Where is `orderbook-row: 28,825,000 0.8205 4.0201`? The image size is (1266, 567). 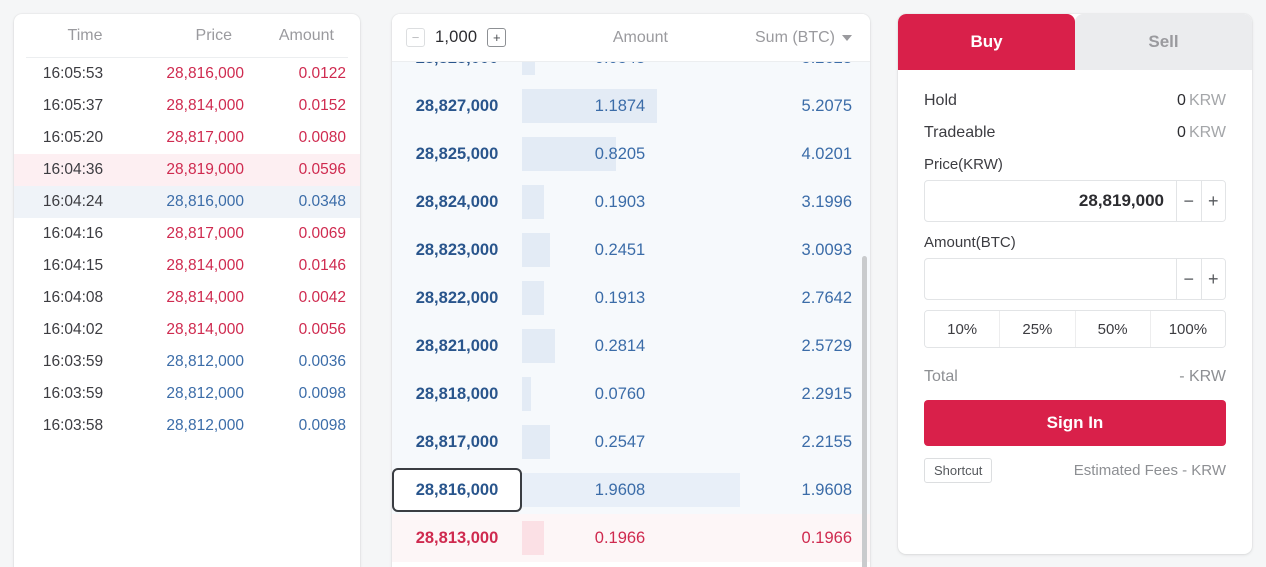
orderbook-row: 28,825,000 0.8205 4.0201 is located at coordinates (631, 154).